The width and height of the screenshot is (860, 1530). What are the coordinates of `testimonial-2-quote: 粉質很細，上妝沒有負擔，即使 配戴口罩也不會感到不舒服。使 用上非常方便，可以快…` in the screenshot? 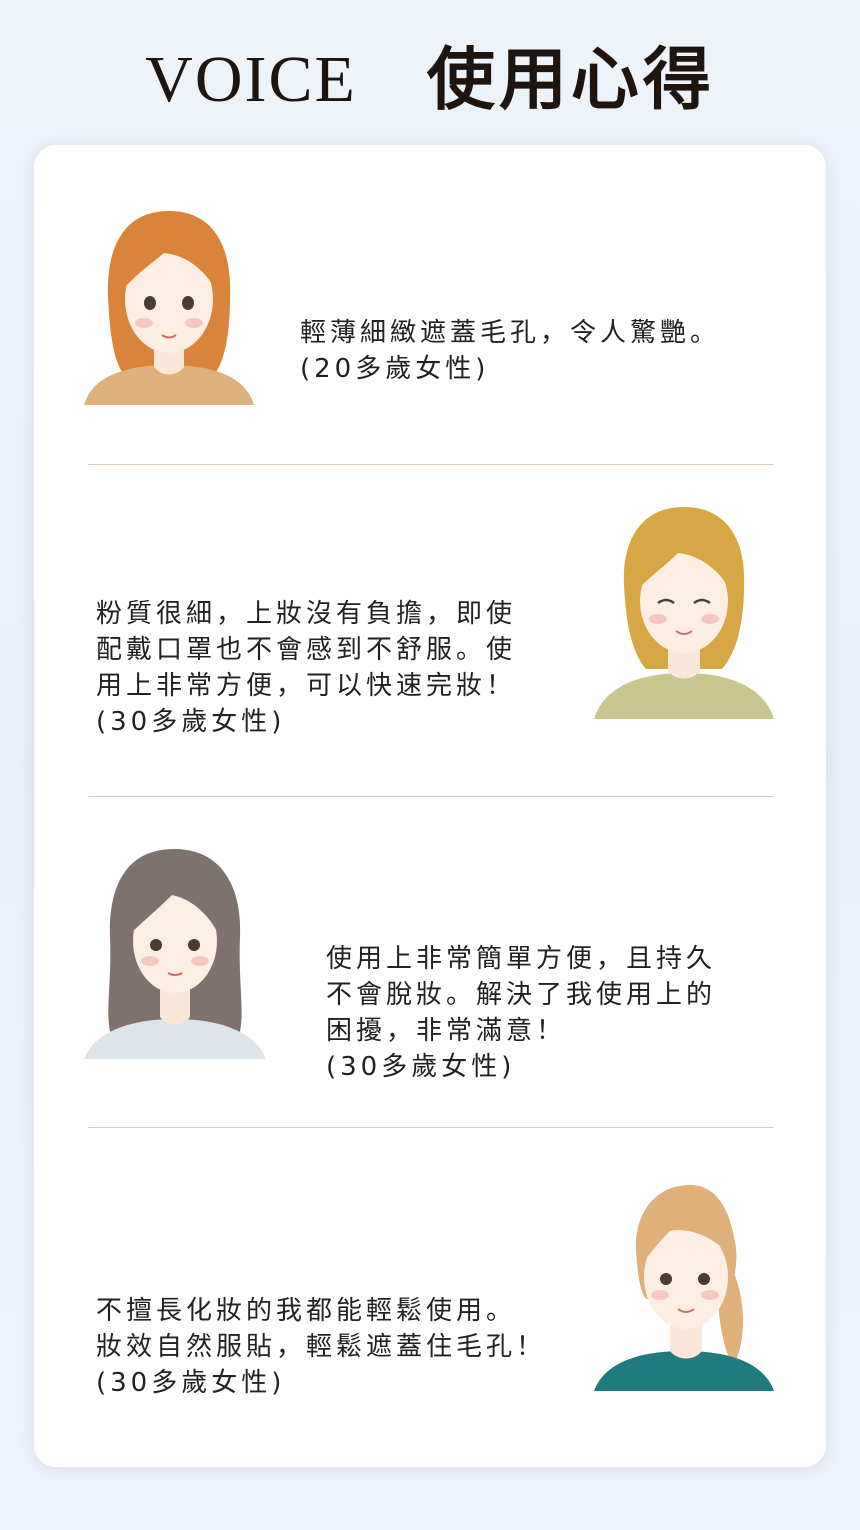 It's located at (306, 650).